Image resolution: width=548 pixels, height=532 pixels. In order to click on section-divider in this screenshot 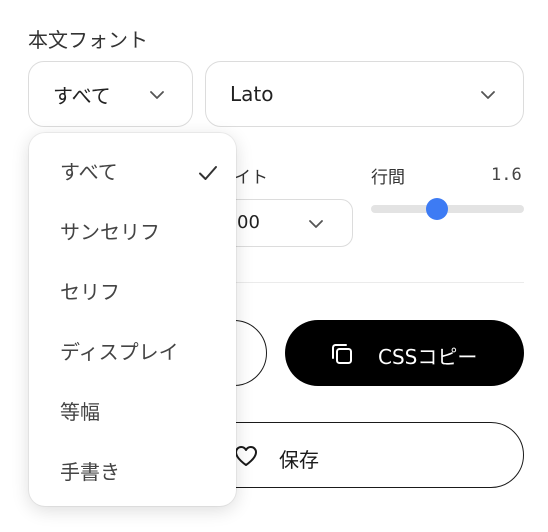, I will do `click(380, 282)`.